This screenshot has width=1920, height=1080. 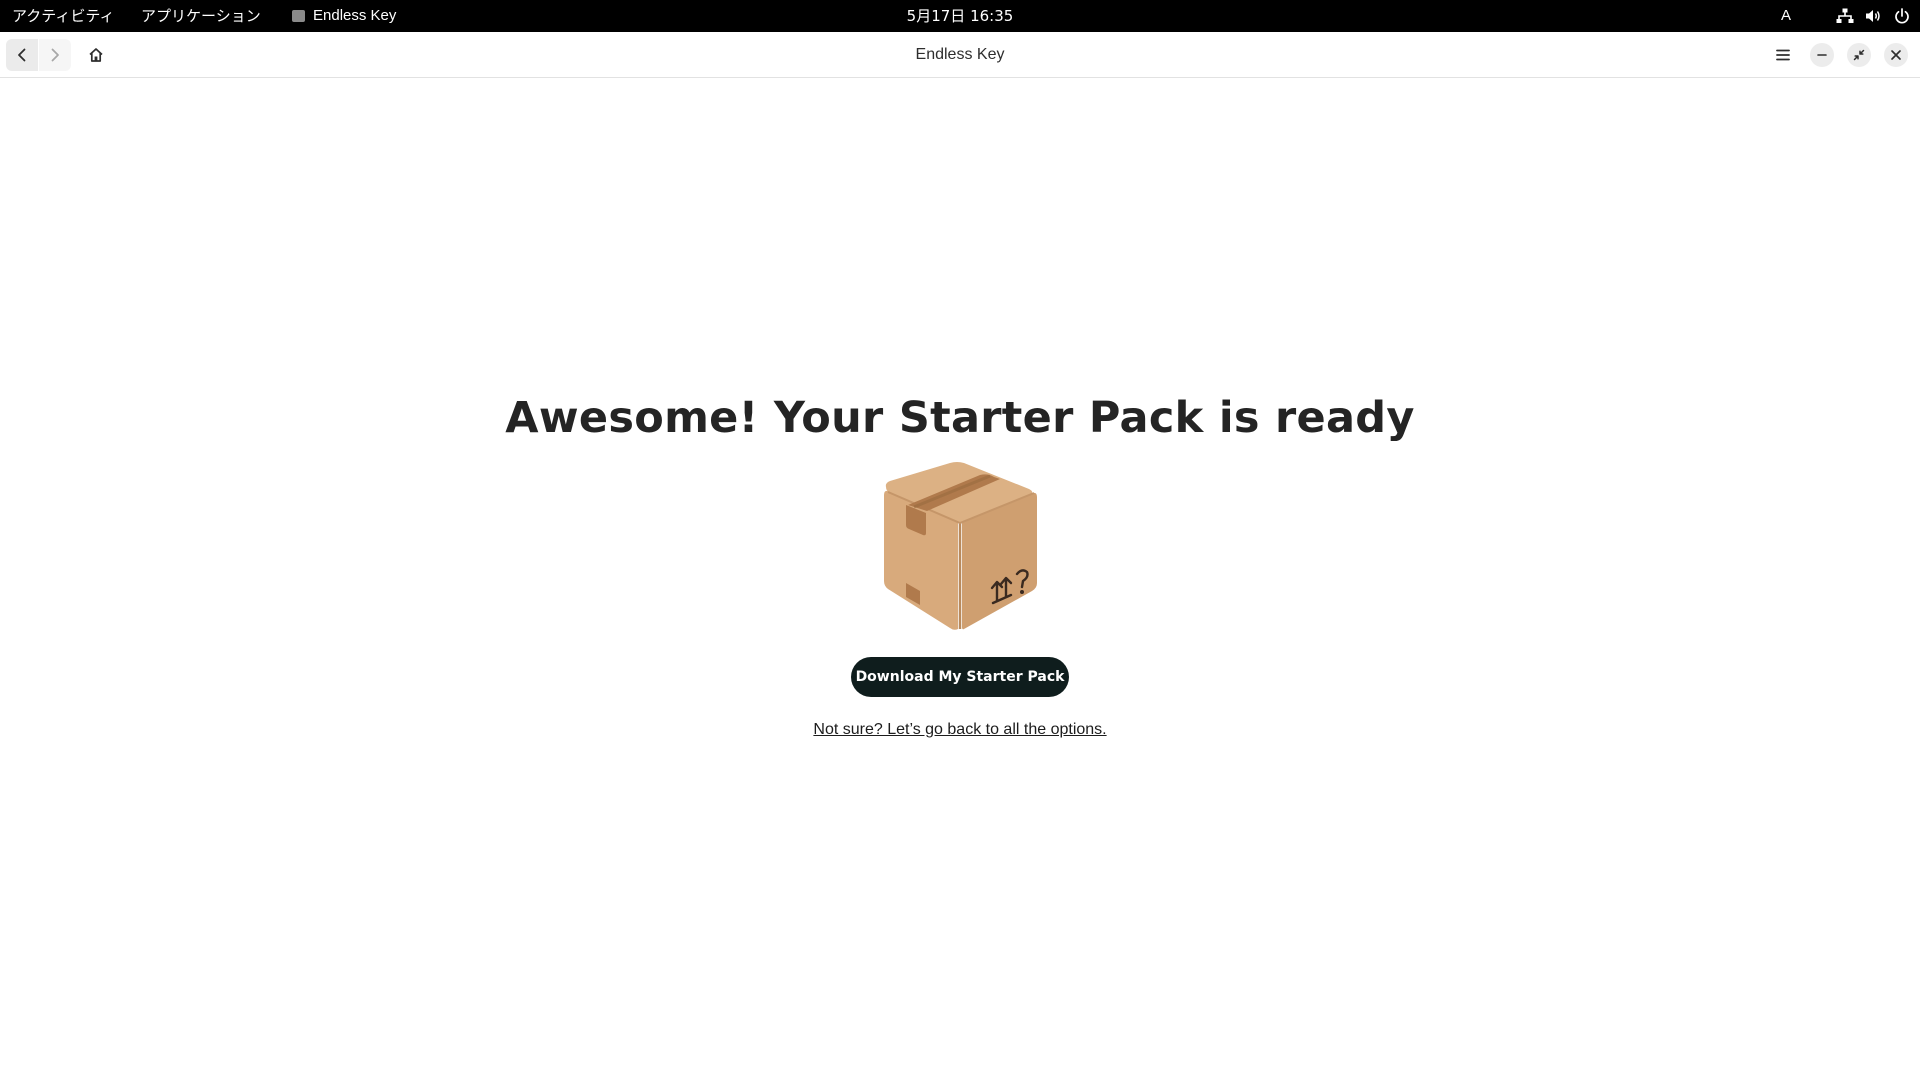 I want to click on minimize-button, so click(x=1822, y=55).